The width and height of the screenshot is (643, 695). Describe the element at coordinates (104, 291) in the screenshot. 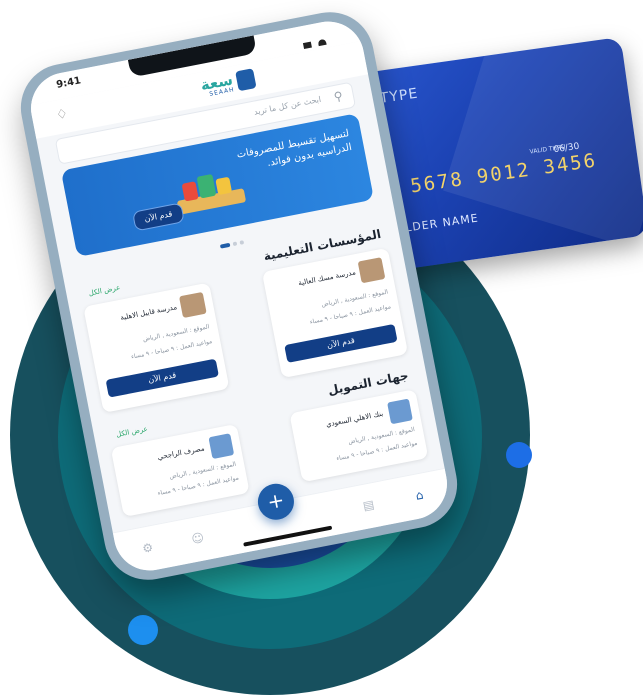

I see `institutions-view-all-link: عرض الكل` at that location.